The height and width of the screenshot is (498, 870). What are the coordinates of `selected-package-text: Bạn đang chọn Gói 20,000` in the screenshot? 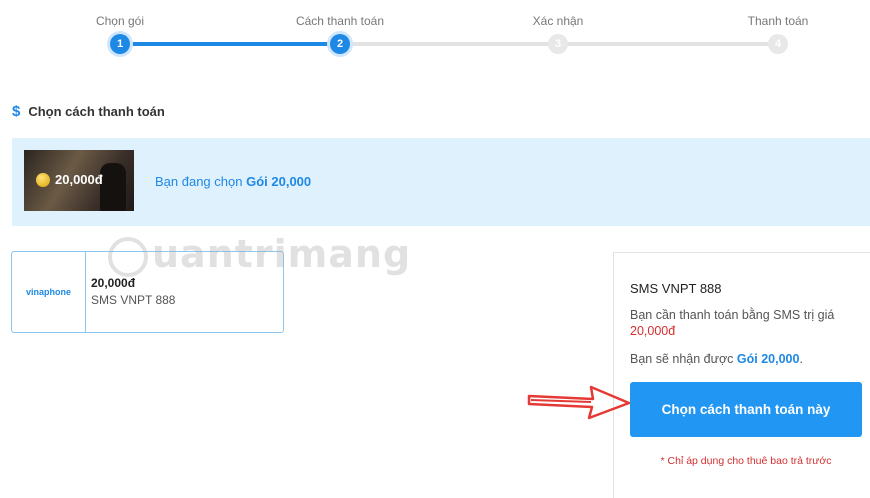 It's located at (233, 181).